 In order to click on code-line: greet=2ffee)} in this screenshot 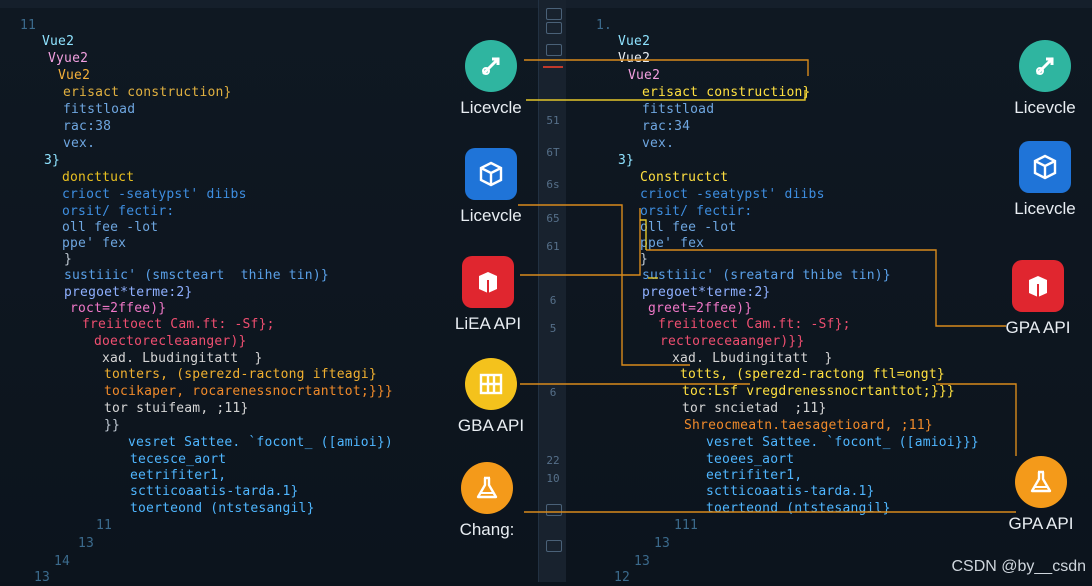, I will do `click(700, 309)`.